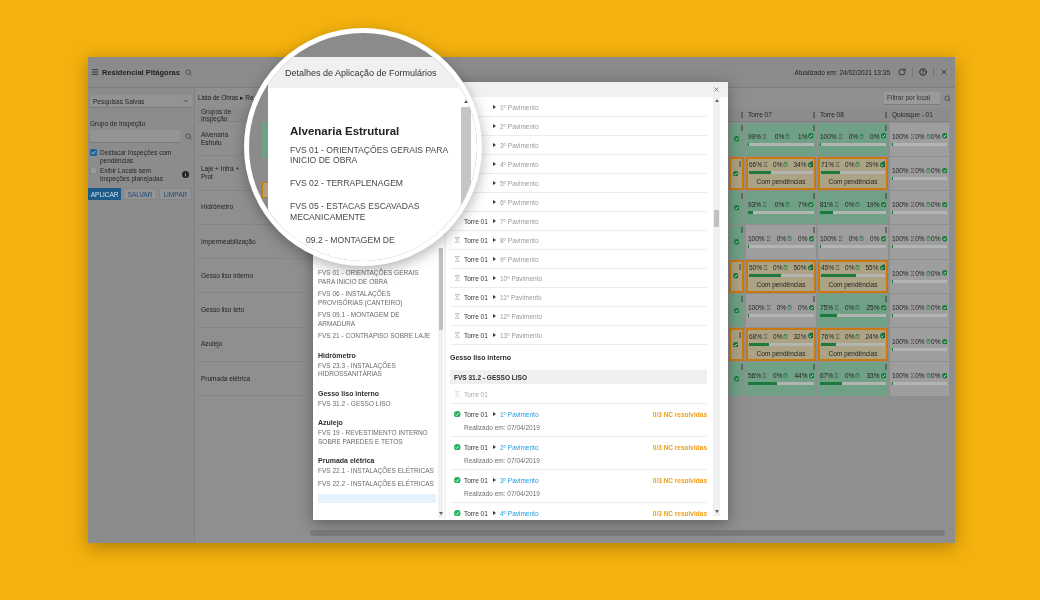 The width and height of the screenshot is (1040, 600). I want to click on chevron-down-icon, so click(186, 101).